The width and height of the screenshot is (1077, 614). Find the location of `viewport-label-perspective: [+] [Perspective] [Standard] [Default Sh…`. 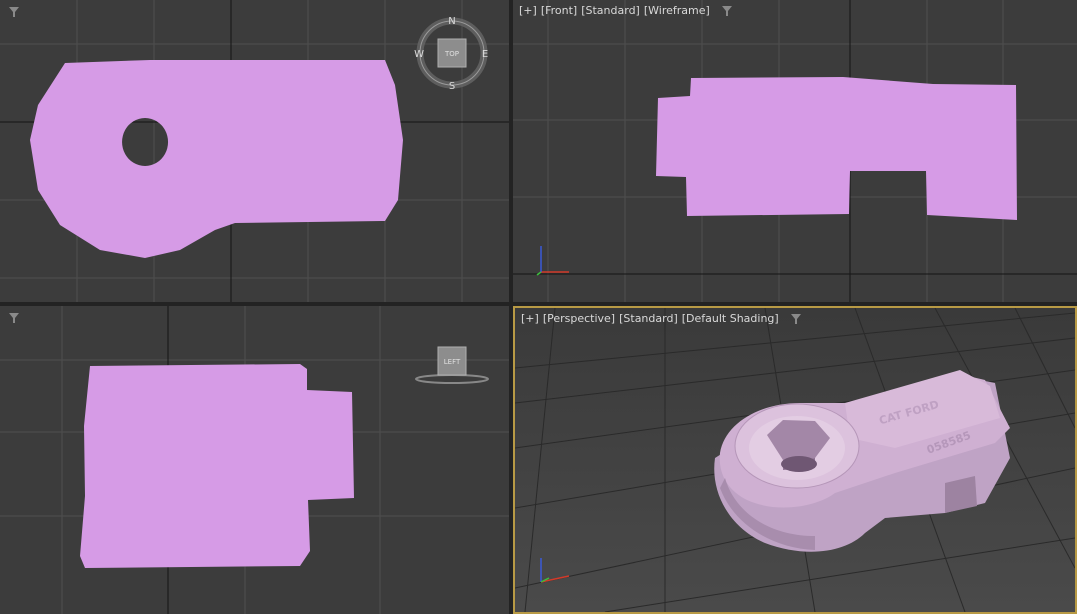

viewport-label-perspective: [+] [Perspective] [Standard] [Default Sh… is located at coordinates (661, 318).